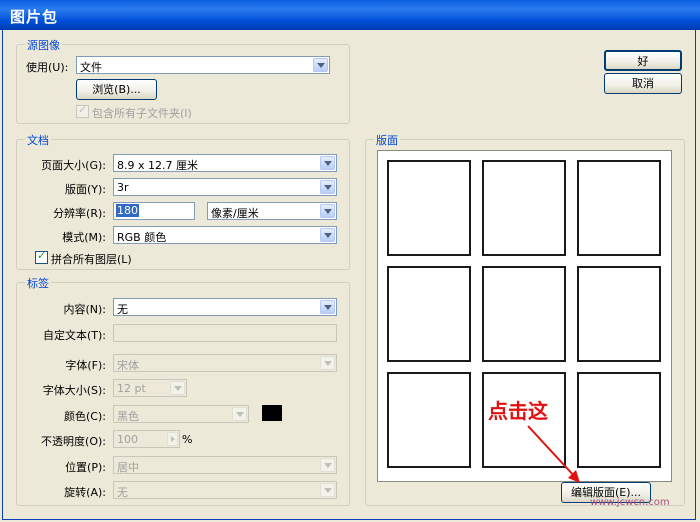  What do you see at coordinates (225, 465) in the screenshot?
I see `position-select: 居中` at bounding box center [225, 465].